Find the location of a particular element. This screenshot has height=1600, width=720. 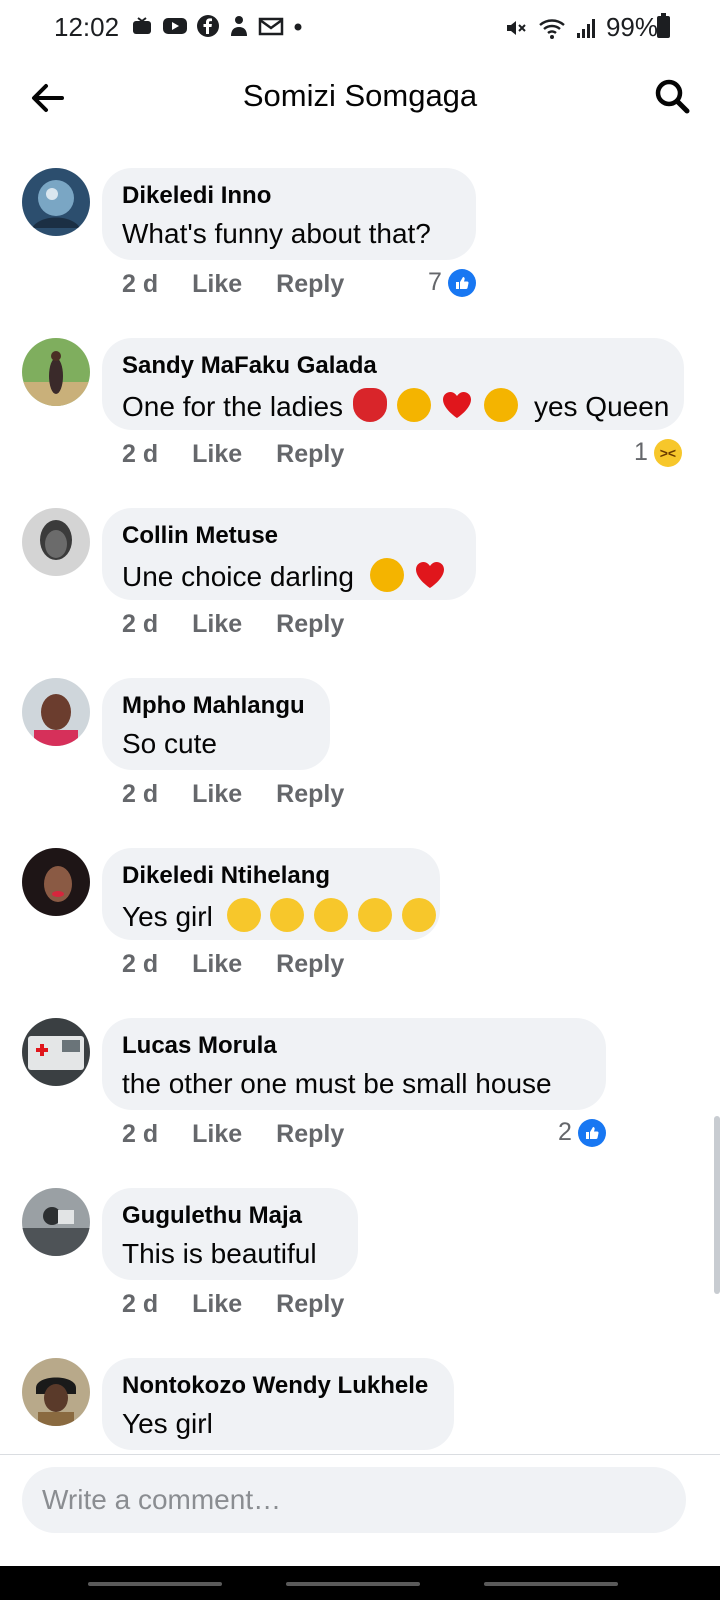

comment-bubble: Mpho Mahlangu So cute is located at coordinates (216, 724).